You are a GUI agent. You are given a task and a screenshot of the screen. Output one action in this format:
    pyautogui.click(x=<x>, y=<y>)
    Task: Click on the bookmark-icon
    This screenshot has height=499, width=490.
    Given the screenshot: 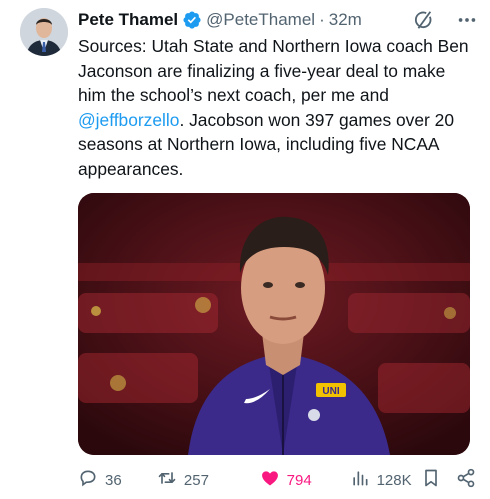 What is the action you would take?
    pyautogui.click(x=431, y=480)
    